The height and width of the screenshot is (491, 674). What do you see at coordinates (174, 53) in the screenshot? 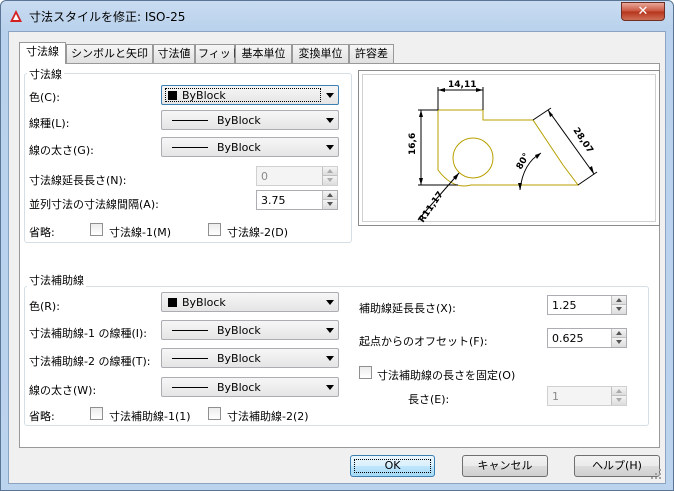
I see `tab-text: 寸法値` at bounding box center [174, 53].